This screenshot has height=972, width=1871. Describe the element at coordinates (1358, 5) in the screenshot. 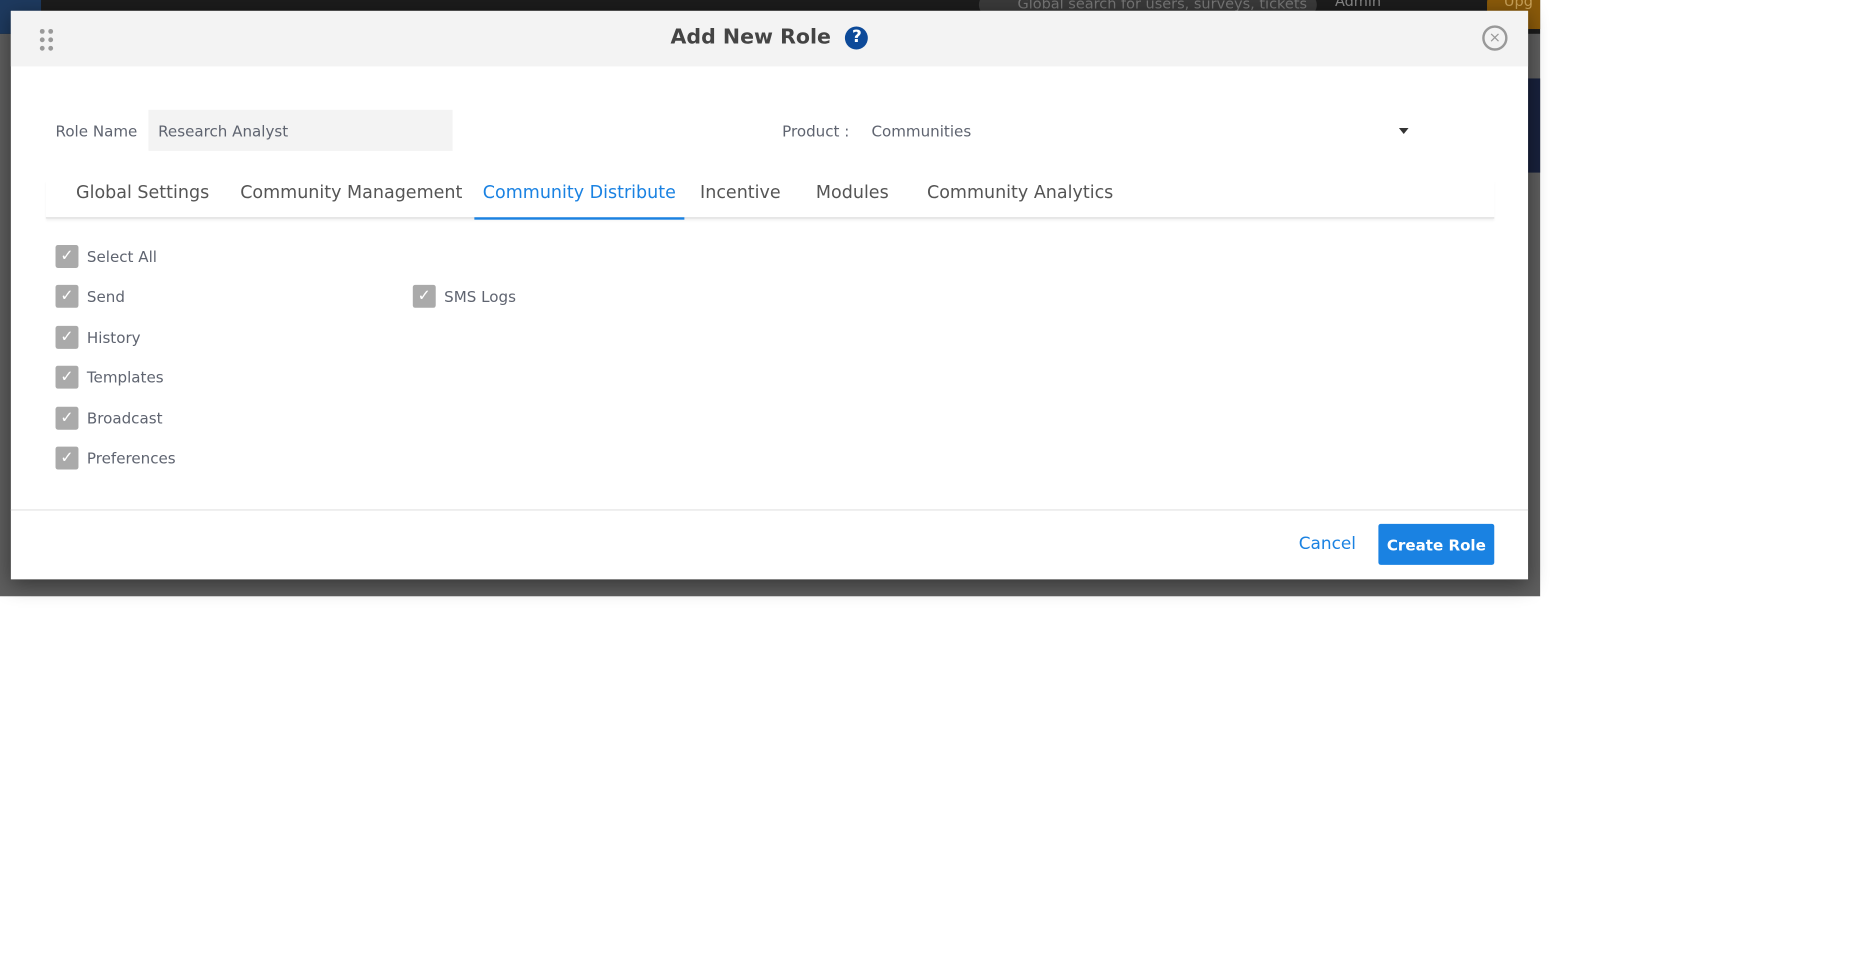

I see `user-menu: Admin` at that location.